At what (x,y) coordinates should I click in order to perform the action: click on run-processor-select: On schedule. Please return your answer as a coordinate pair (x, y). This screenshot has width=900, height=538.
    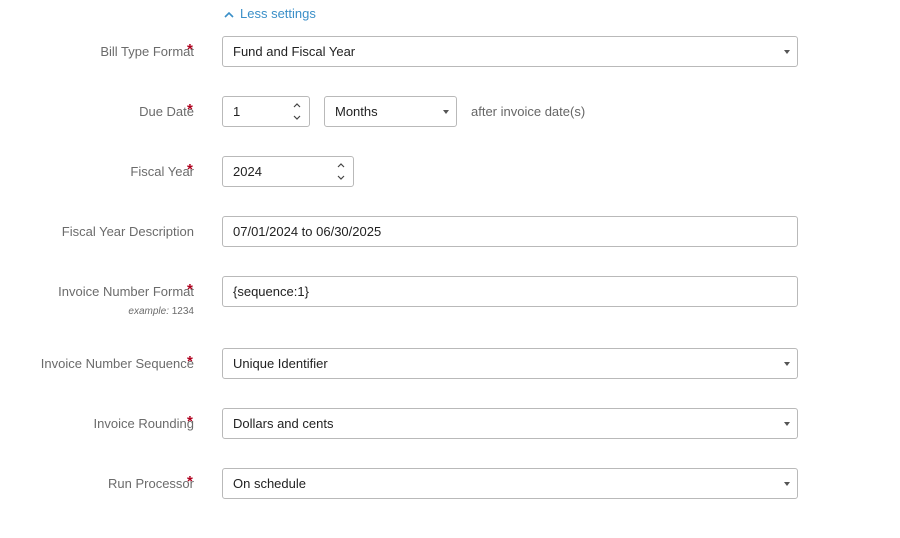
    Looking at the image, I should click on (510, 483).